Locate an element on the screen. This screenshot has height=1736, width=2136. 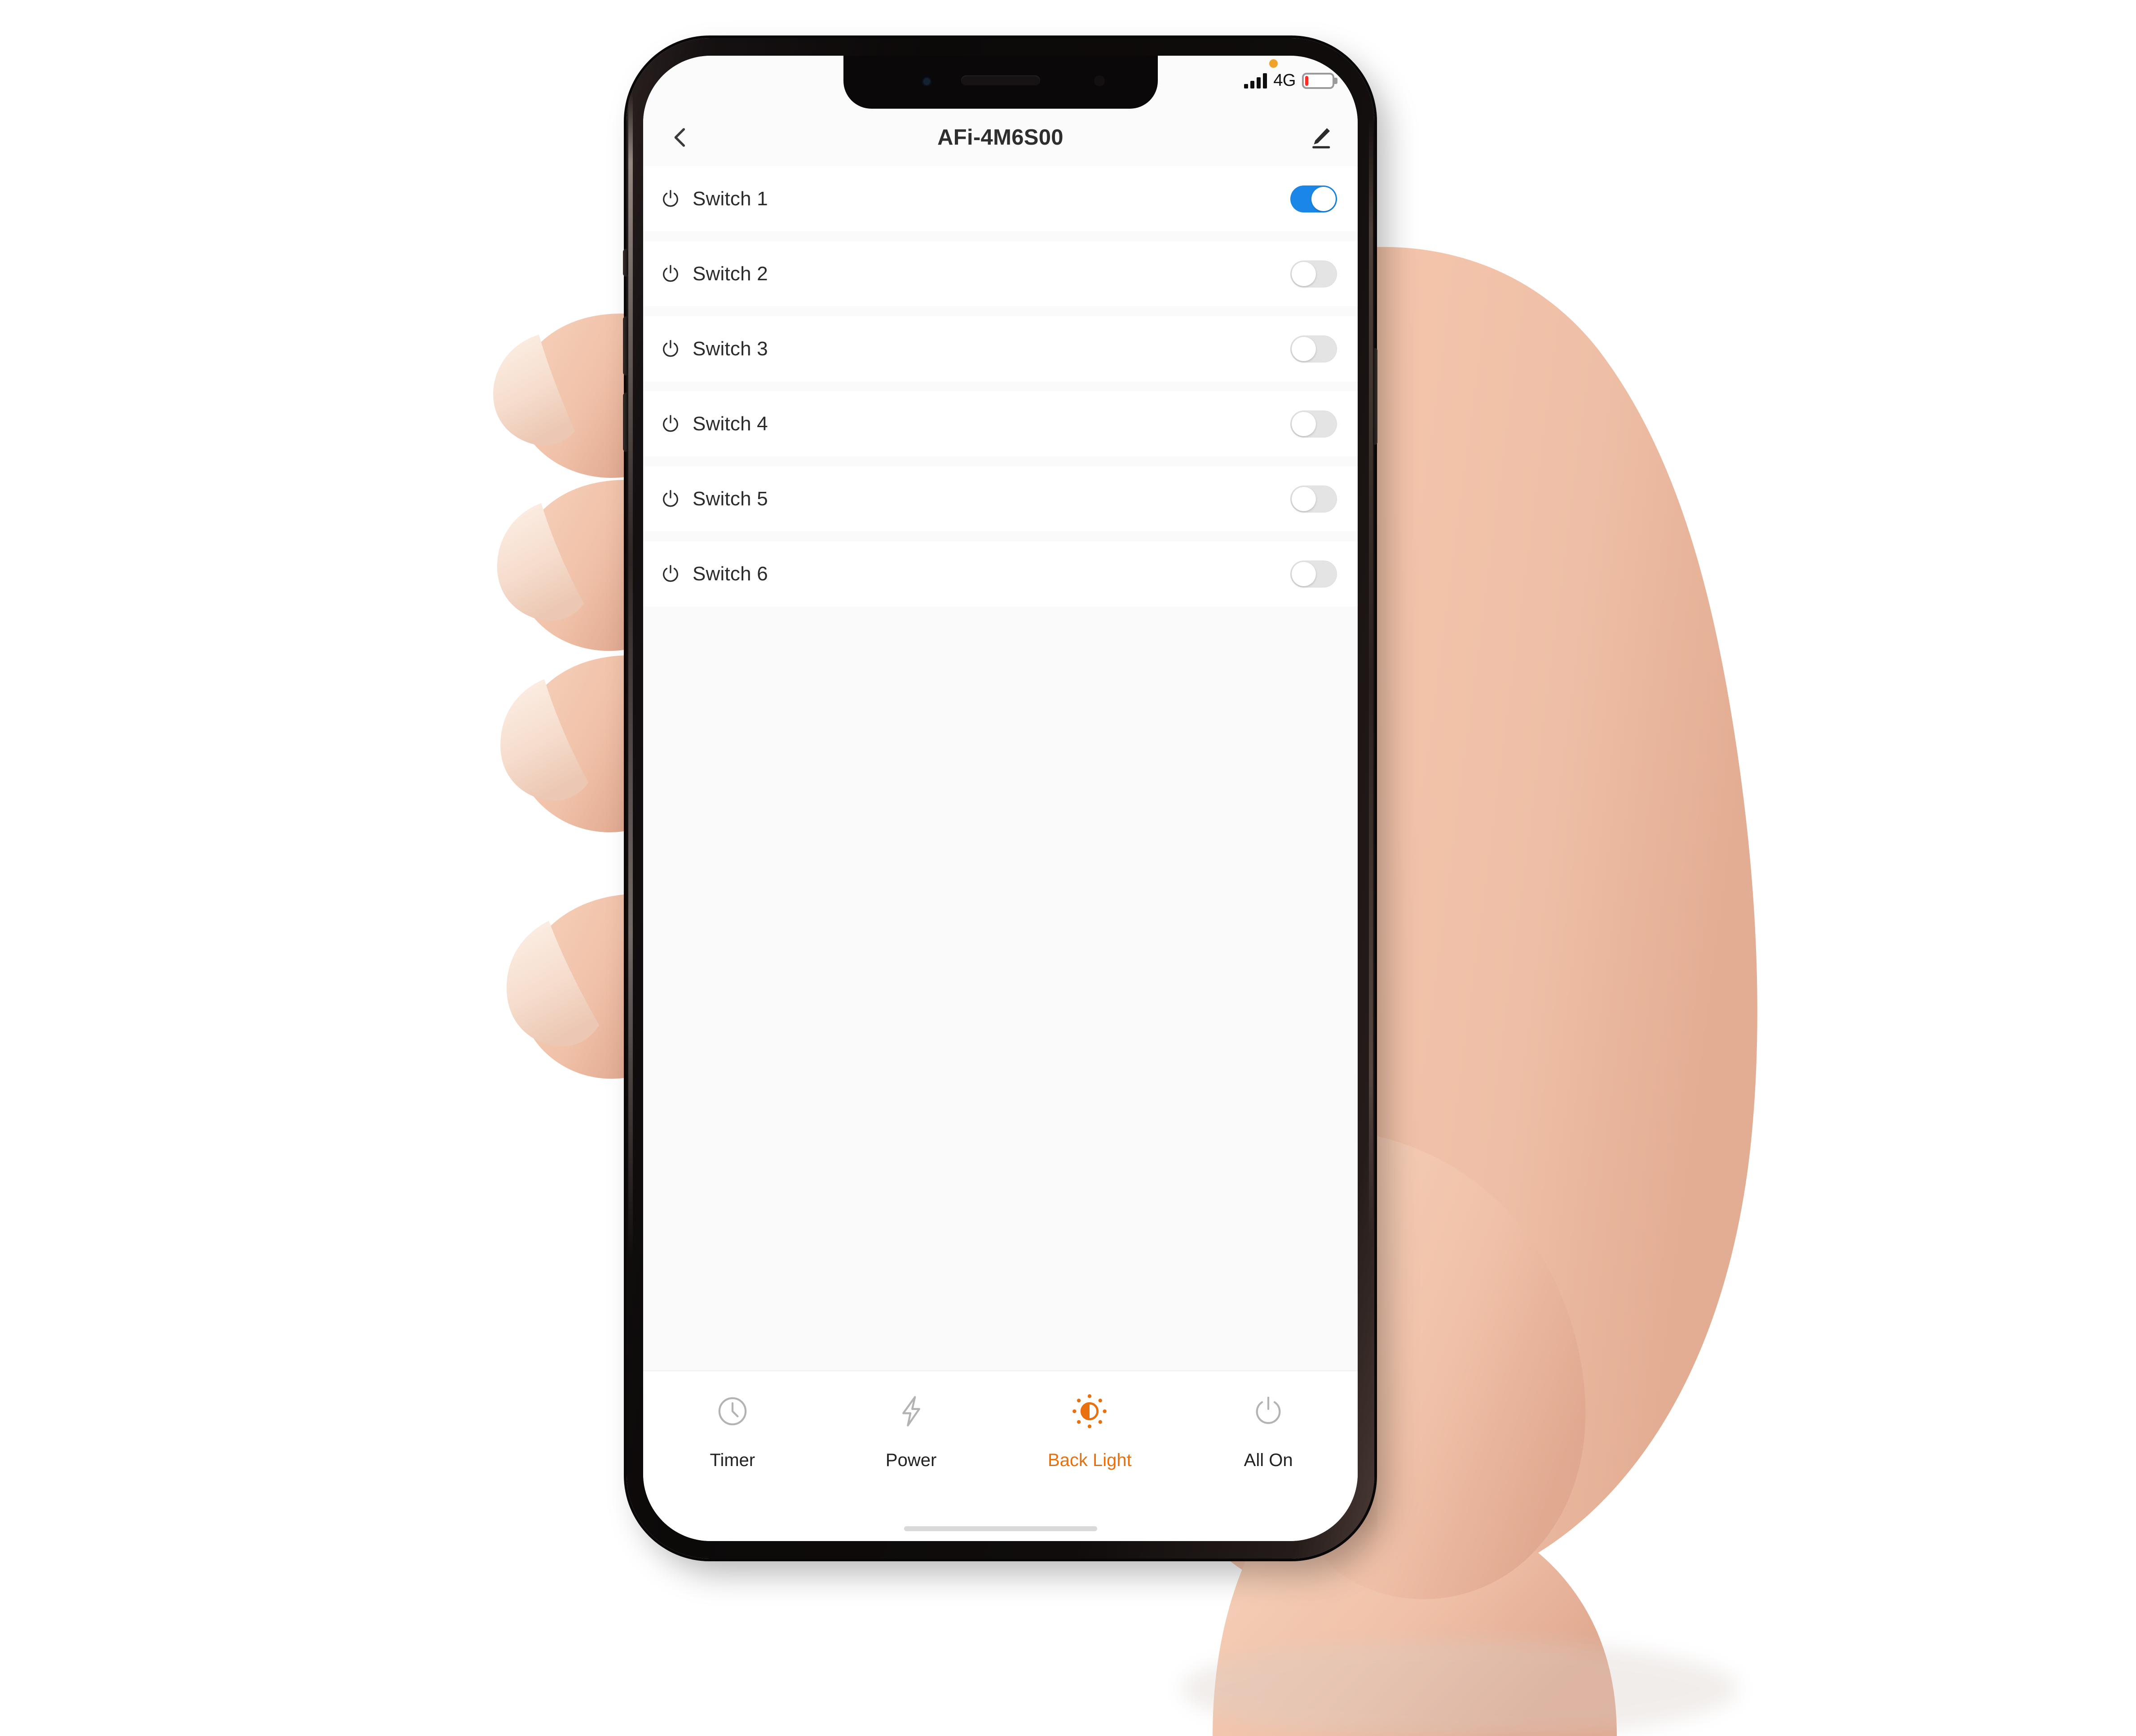
tab-back-light: Back Light is located at coordinates (1090, 1444).